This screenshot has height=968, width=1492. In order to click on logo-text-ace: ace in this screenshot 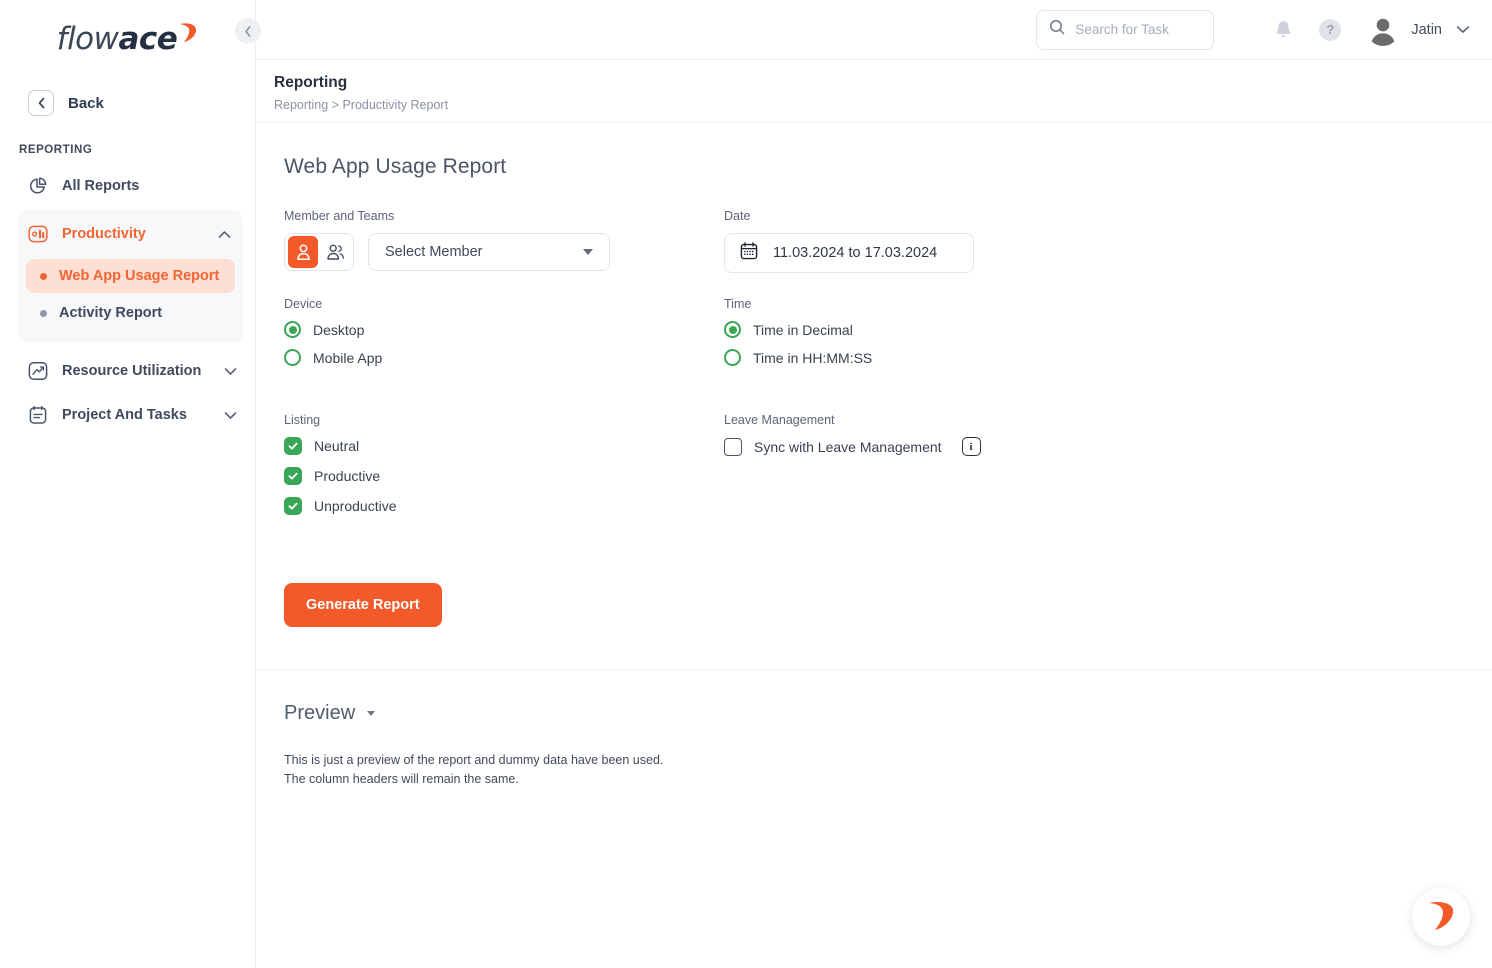, I will do `click(148, 39)`.